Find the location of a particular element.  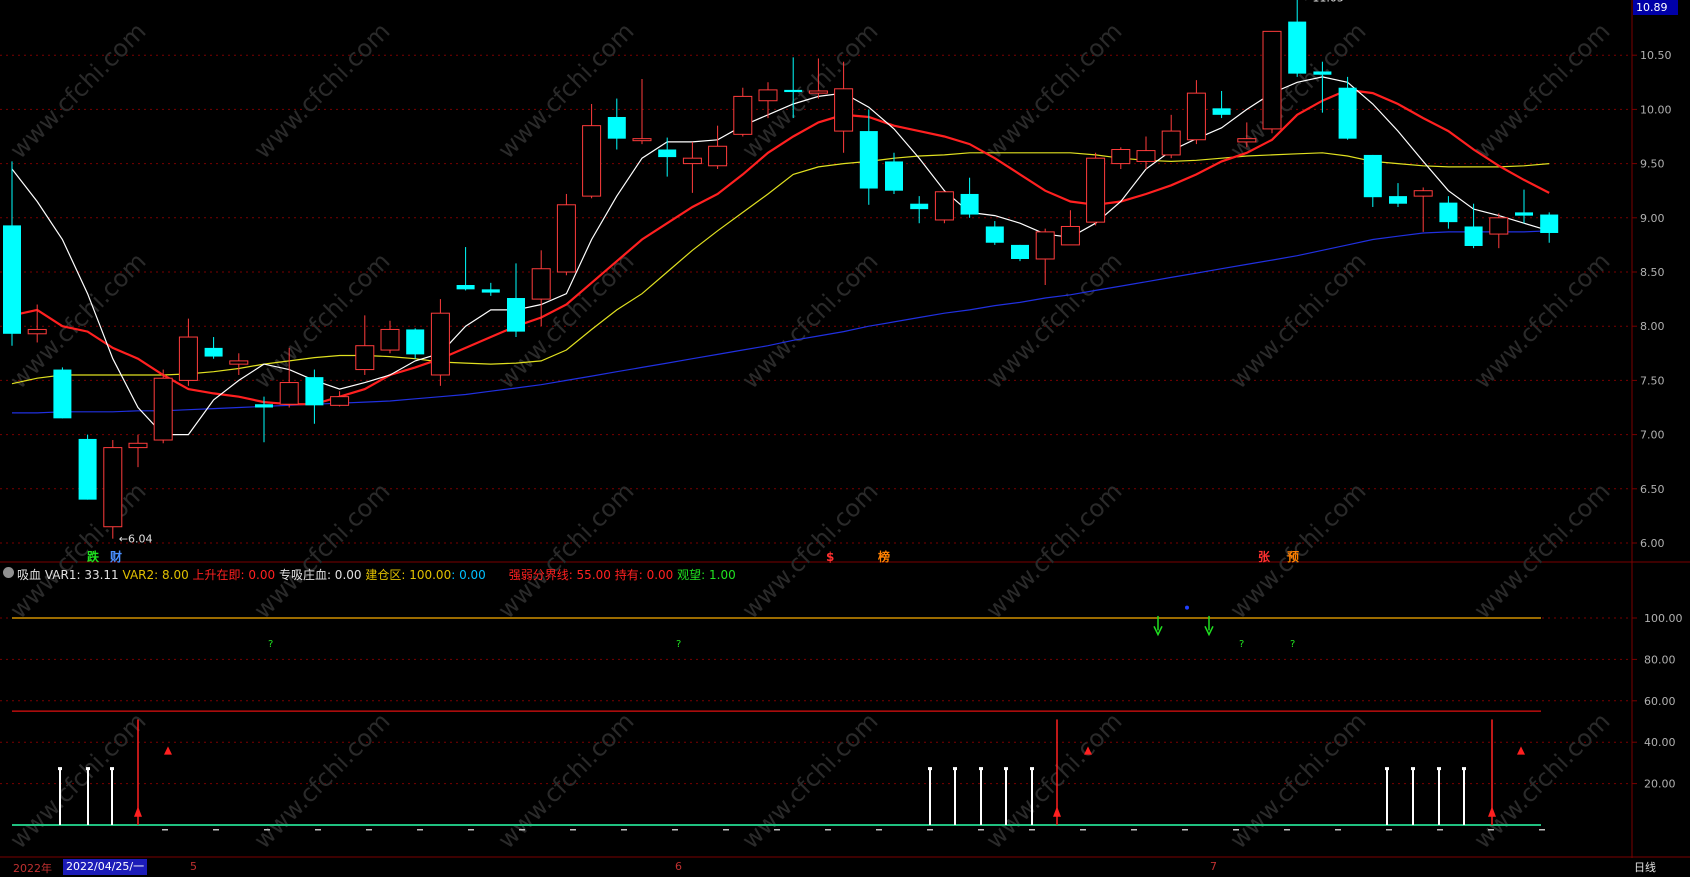

low-price-label: ←6.04 is located at coordinates (136, 539).